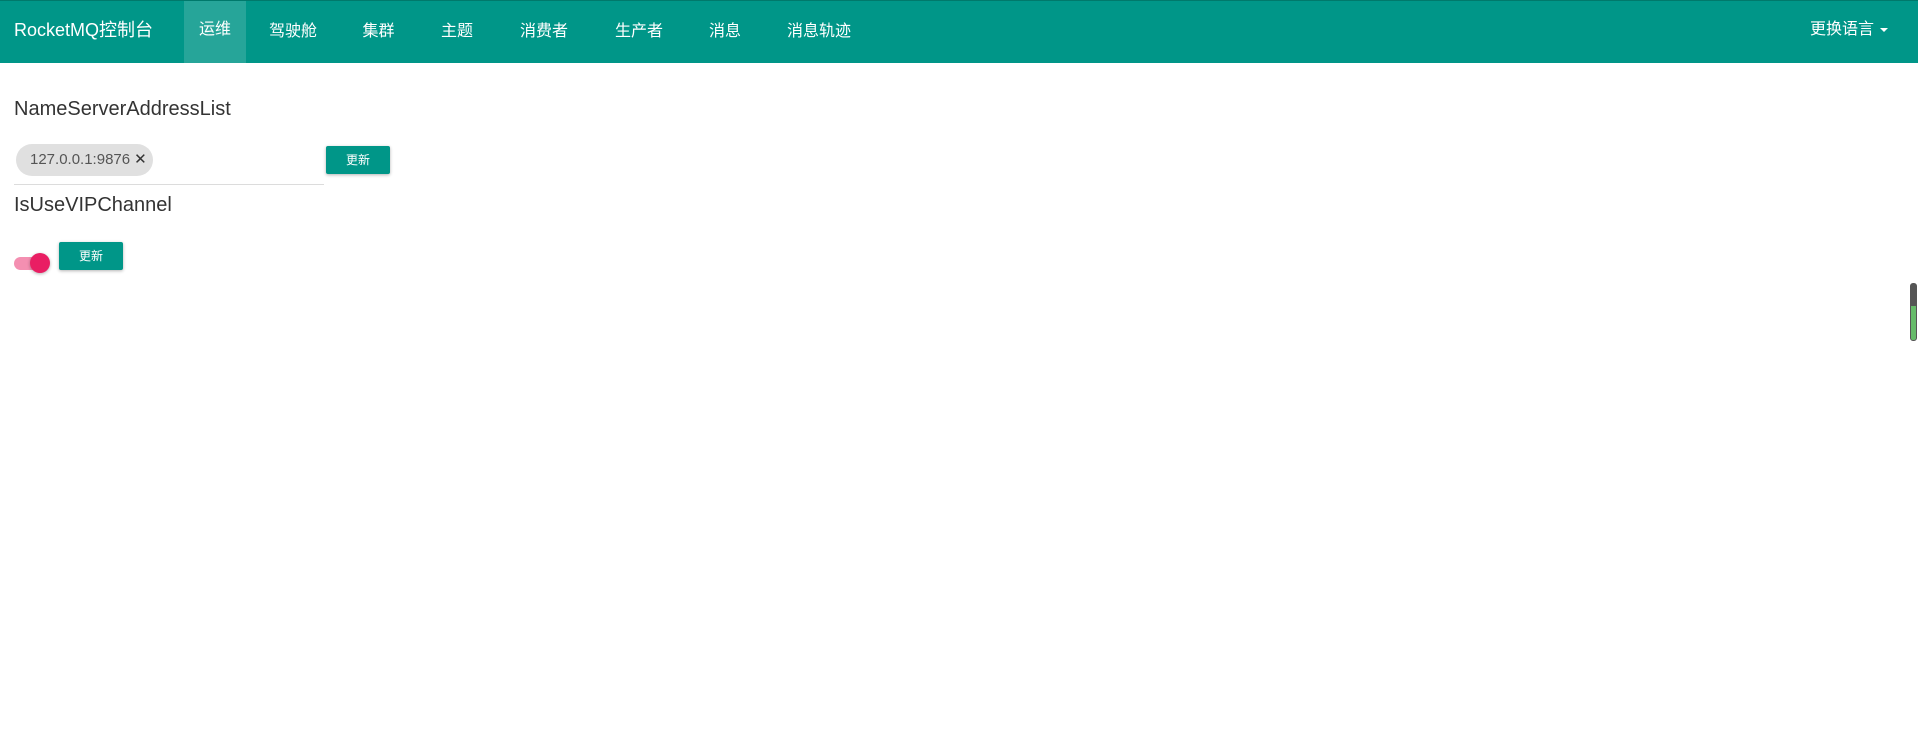  What do you see at coordinates (140, 160) in the screenshot?
I see `close-icon: ✕` at bounding box center [140, 160].